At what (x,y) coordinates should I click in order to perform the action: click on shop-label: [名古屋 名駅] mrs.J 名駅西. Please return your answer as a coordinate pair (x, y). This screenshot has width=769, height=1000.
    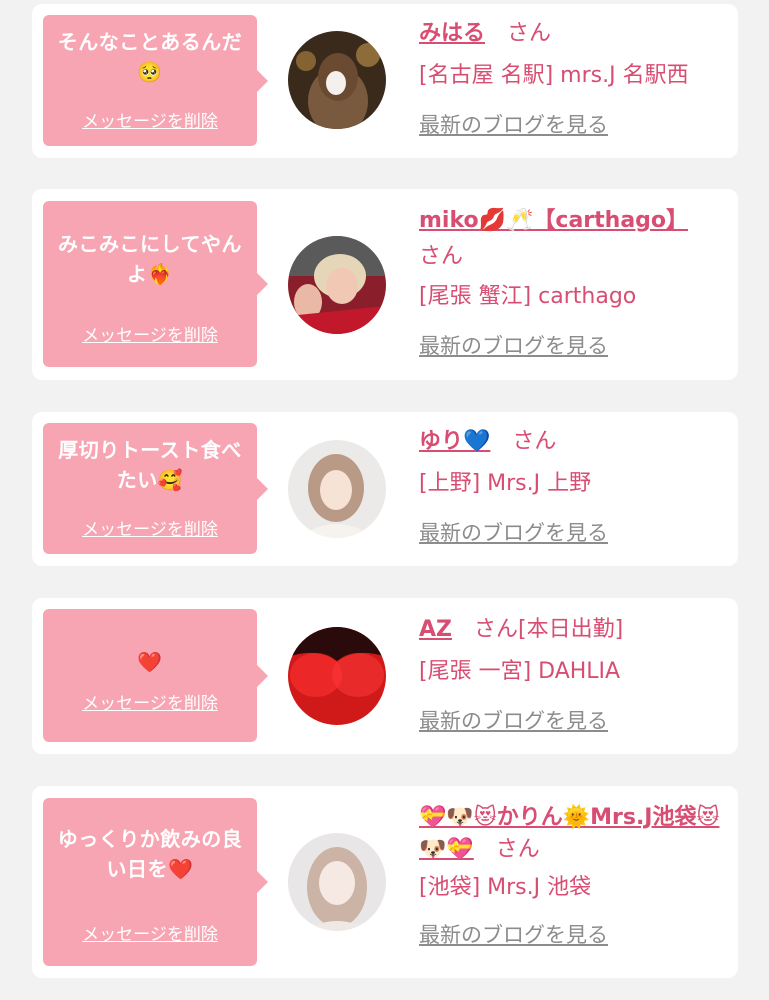
    Looking at the image, I should click on (554, 75).